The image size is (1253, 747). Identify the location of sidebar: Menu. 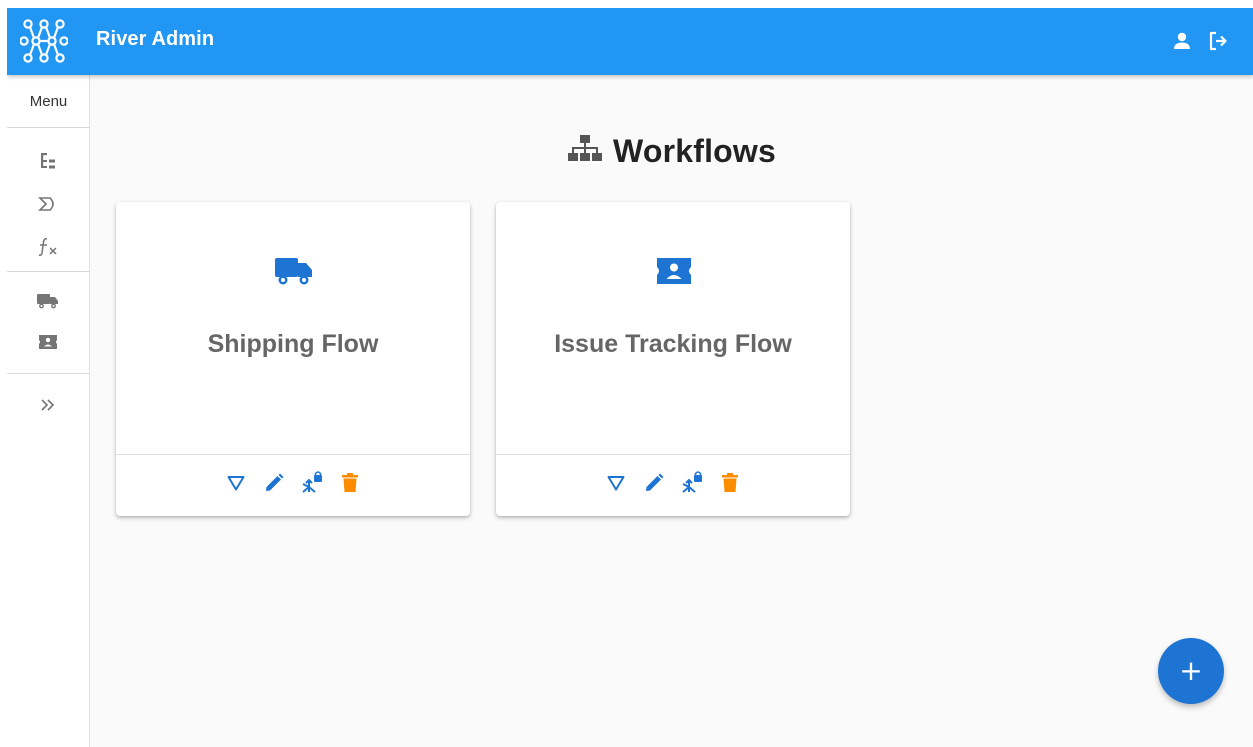
(48, 411).